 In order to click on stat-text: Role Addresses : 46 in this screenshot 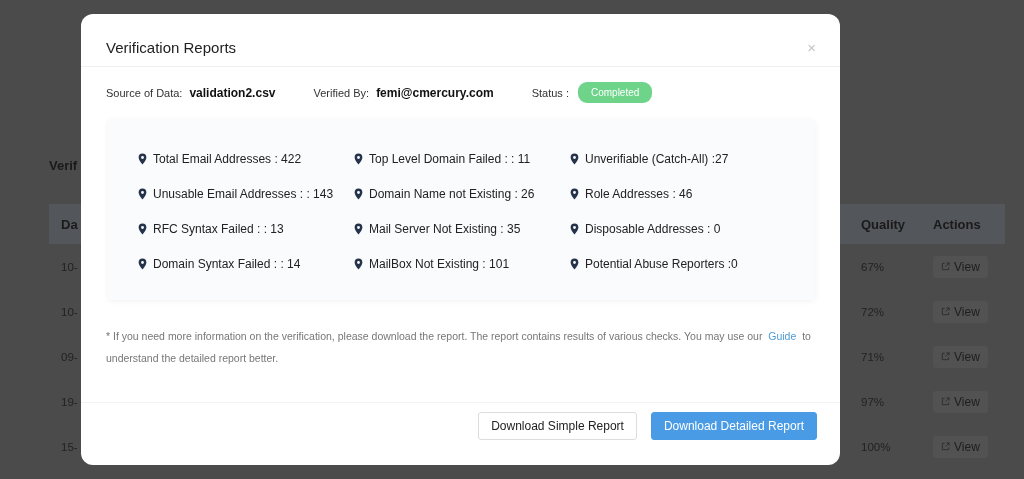, I will do `click(639, 194)`.